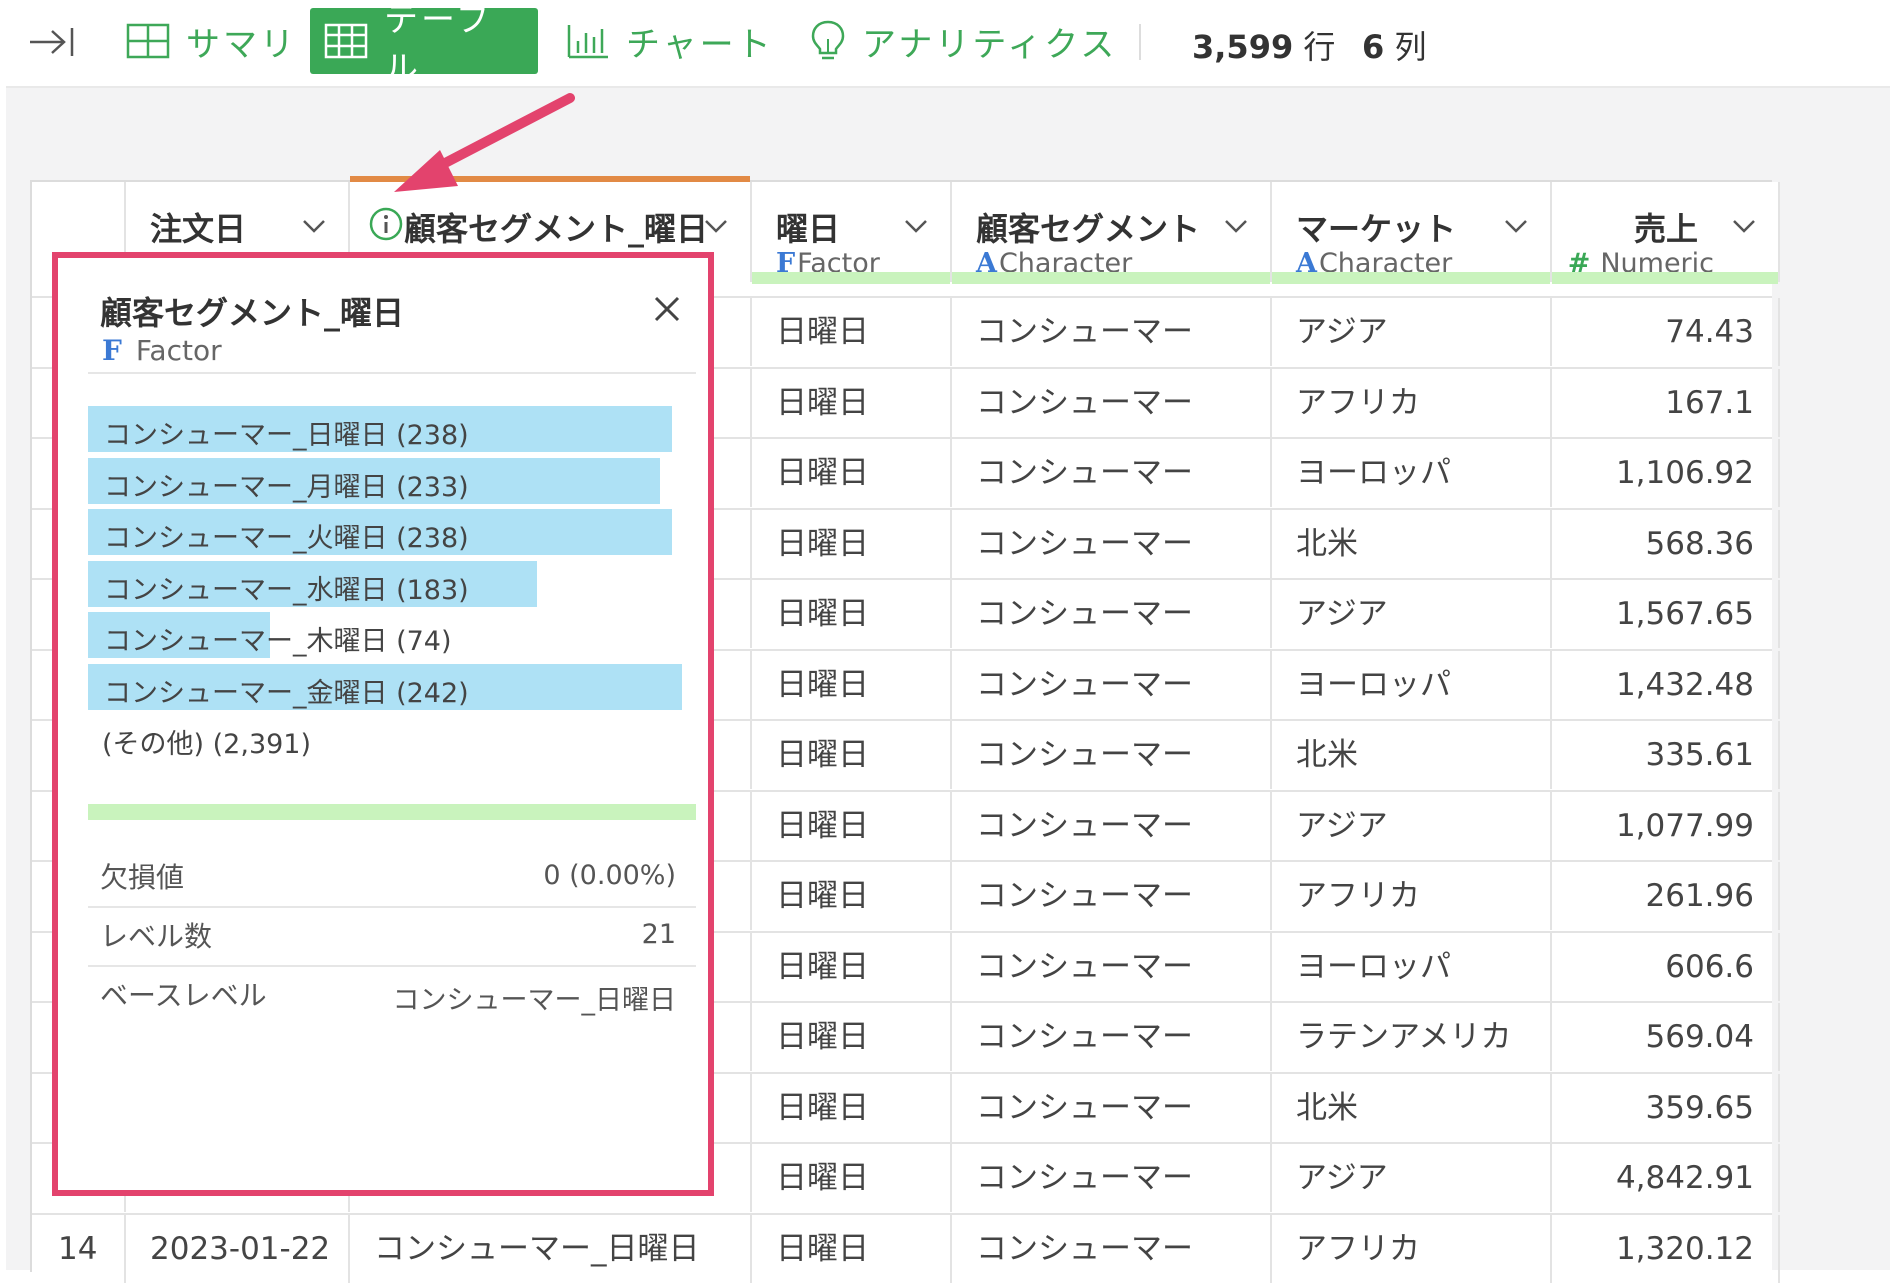 The height and width of the screenshot is (1283, 1890). What do you see at coordinates (1666, 684) in the screenshot?
I see `table-cell: 1,432.48` at bounding box center [1666, 684].